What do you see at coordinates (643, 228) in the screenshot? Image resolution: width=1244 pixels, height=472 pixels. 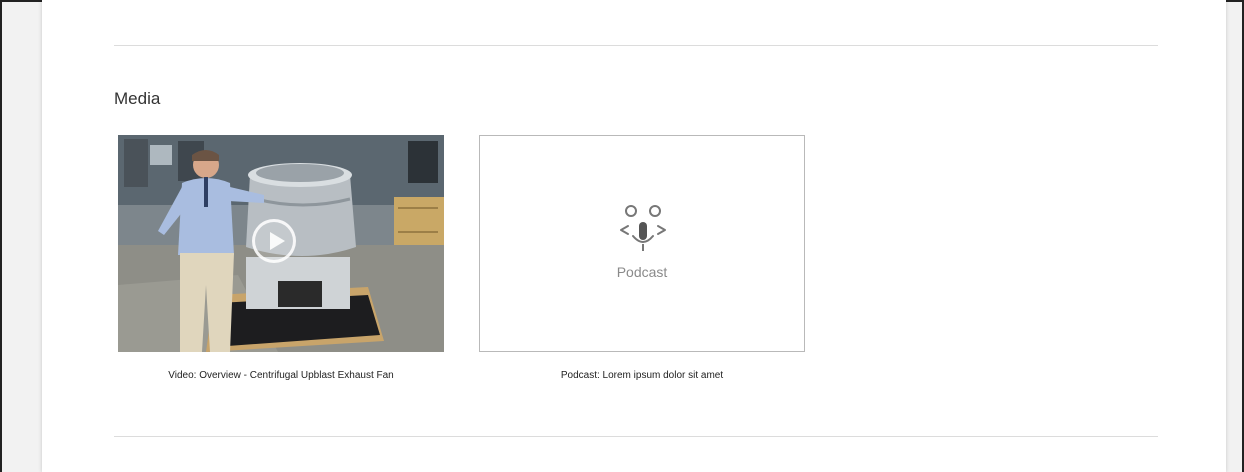 I see `podcast-icon` at bounding box center [643, 228].